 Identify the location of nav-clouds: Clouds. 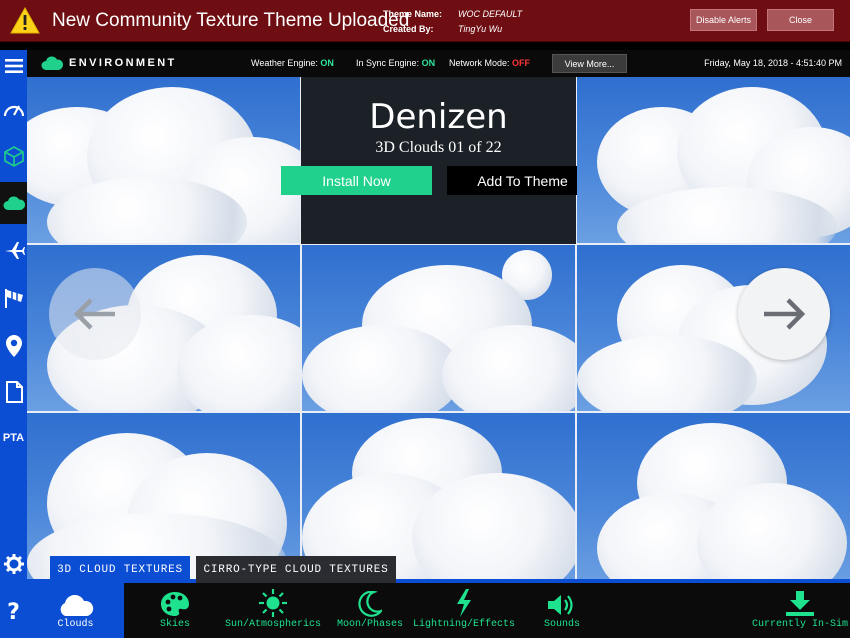
(75, 610).